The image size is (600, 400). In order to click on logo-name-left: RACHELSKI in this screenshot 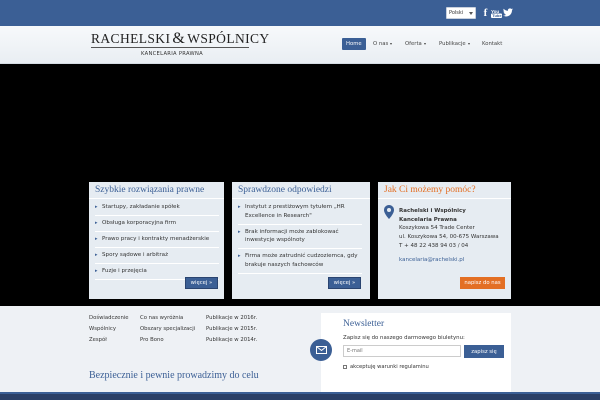, I will do `click(131, 38)`.